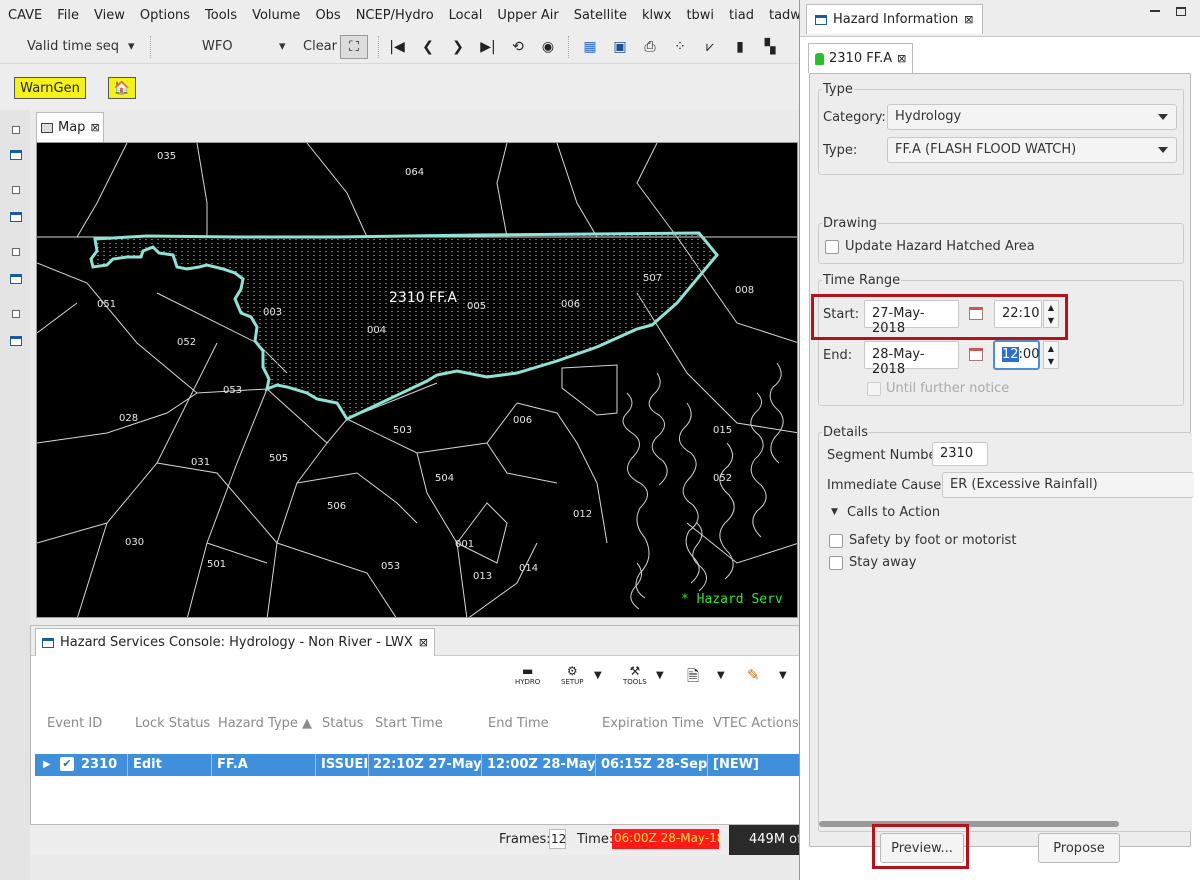 This screenshot has height=880, width=1200. What do you see at coordinates (109, 15) in the screenshot?
I see `menu-item-view: View` at bounding box center [109, 15].